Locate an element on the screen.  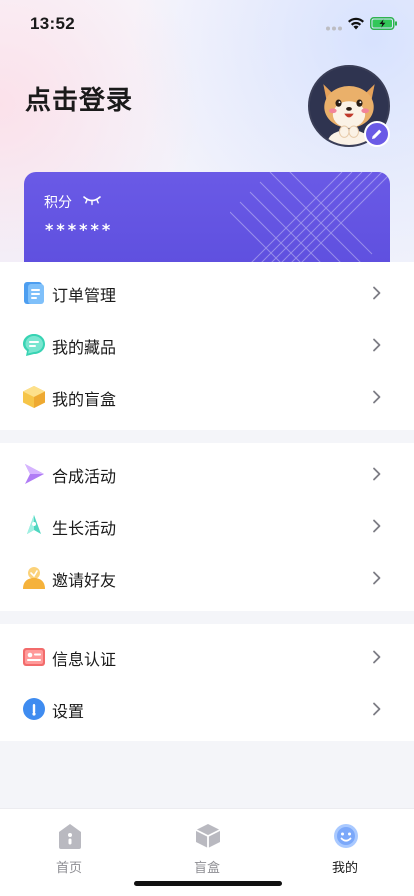
battery-icon is located at coordinates (383, 23).